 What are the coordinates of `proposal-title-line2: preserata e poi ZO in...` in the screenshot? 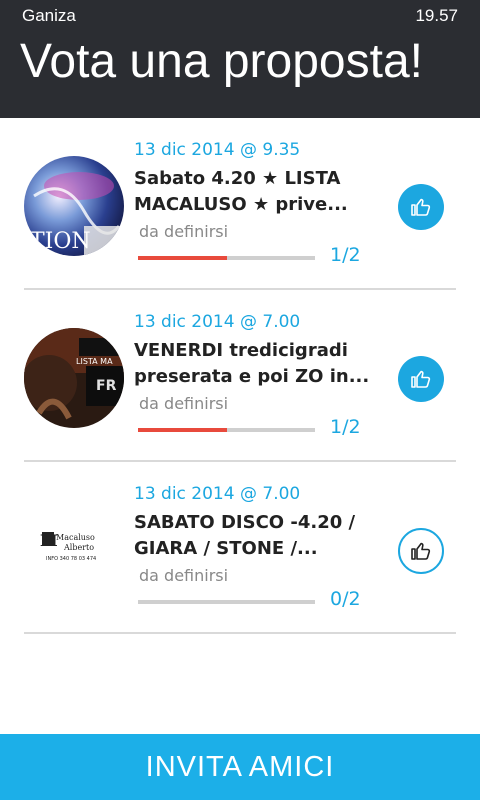 It's located at (252, 376).